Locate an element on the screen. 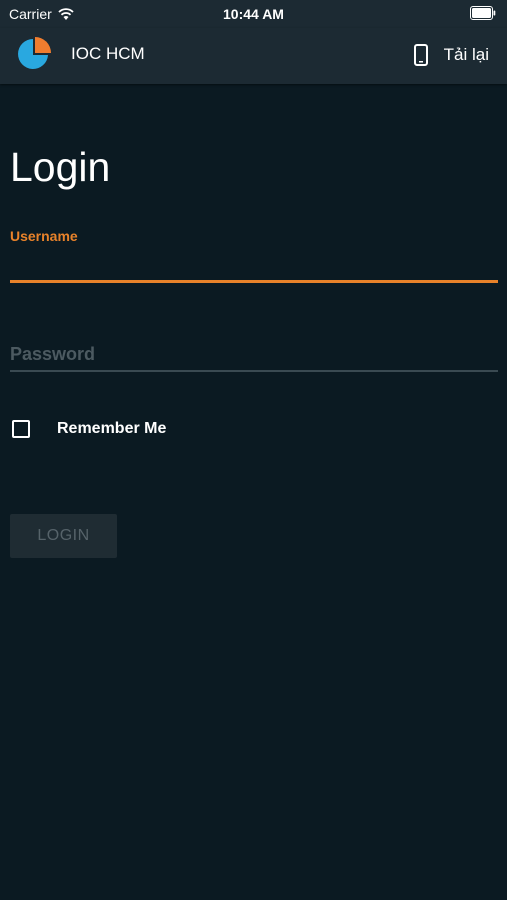 Image resolution: width=507 pixels, height=900 pixels. page-title: Login is located at coordinates (60, 167).